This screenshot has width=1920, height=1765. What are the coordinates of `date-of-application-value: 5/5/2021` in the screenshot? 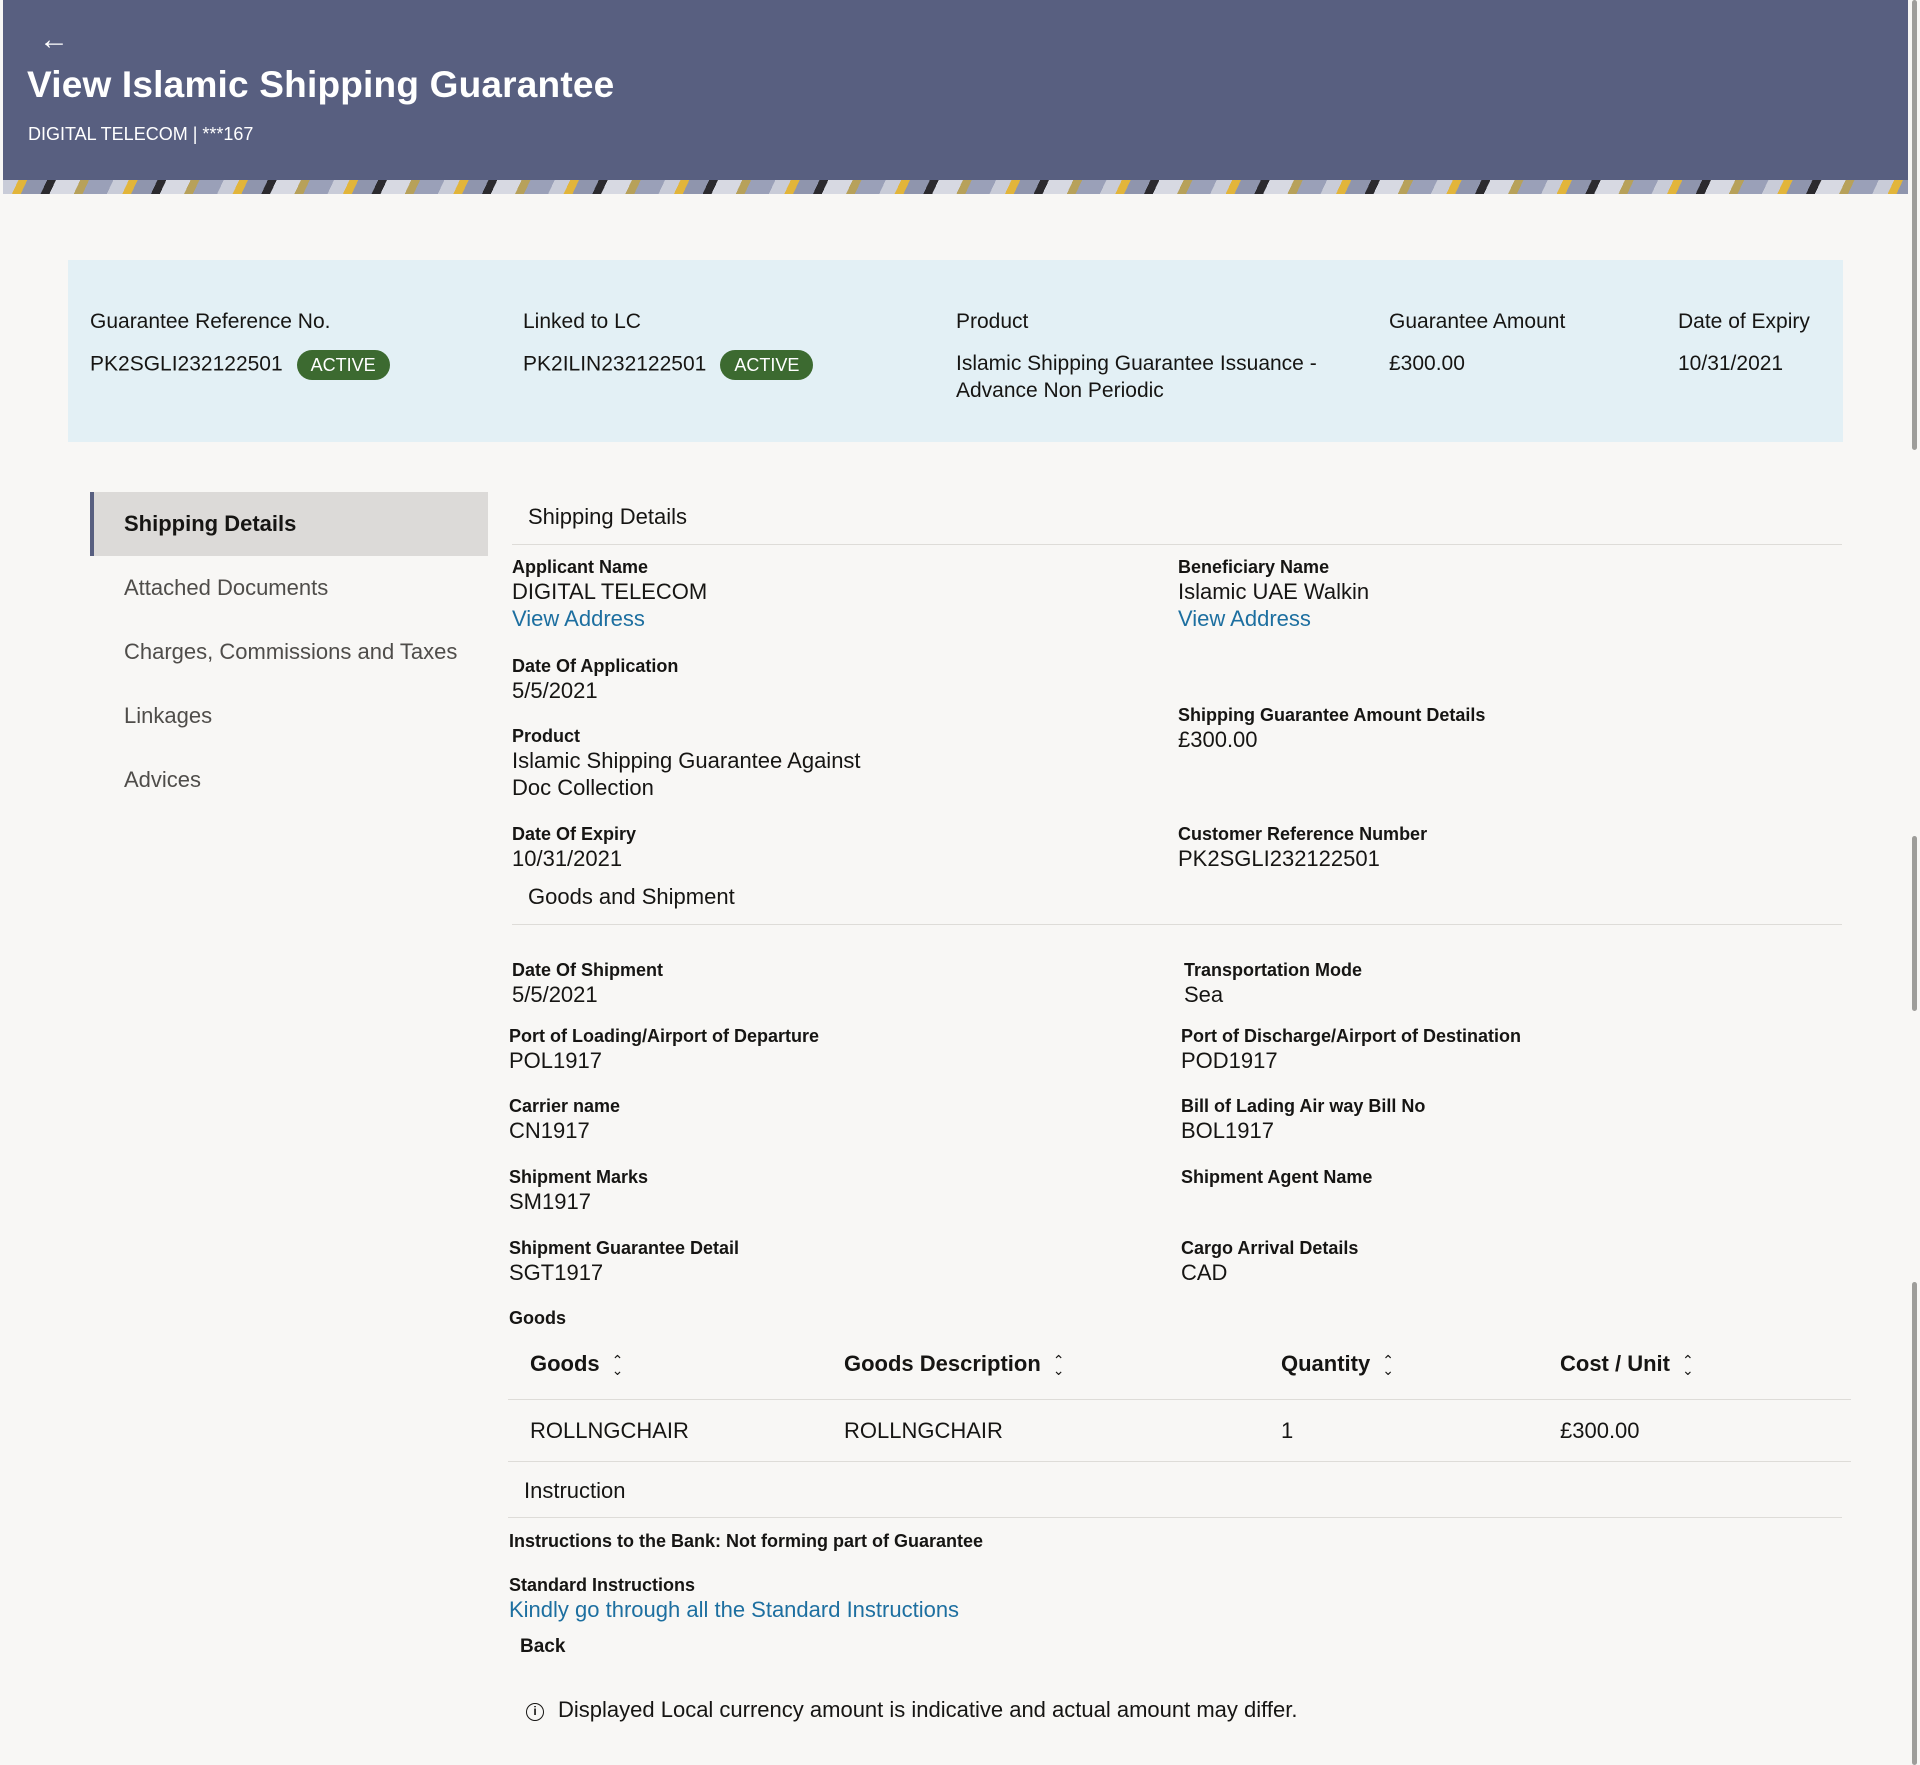 It's located at (555, 690).